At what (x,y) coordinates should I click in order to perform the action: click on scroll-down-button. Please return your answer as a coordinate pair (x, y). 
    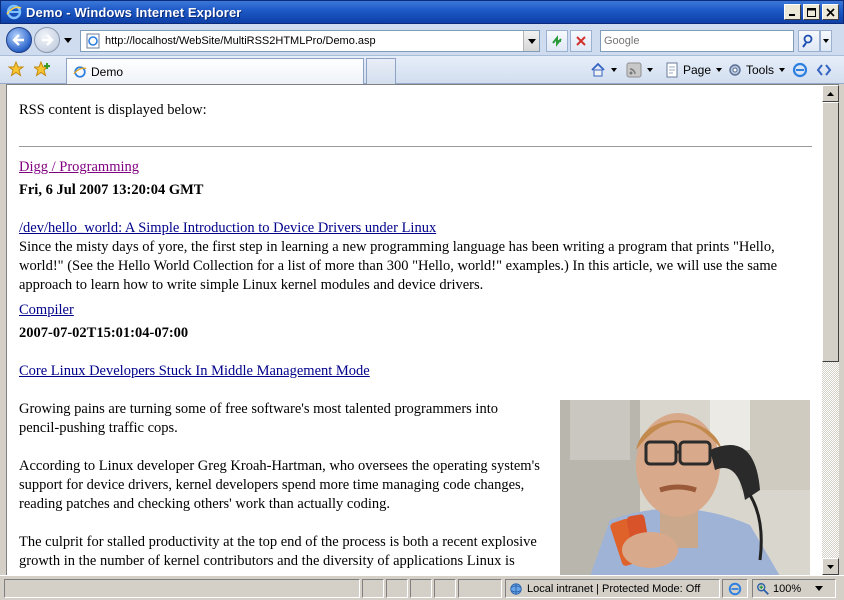
    Looking at the image, I should click on (830, 566).